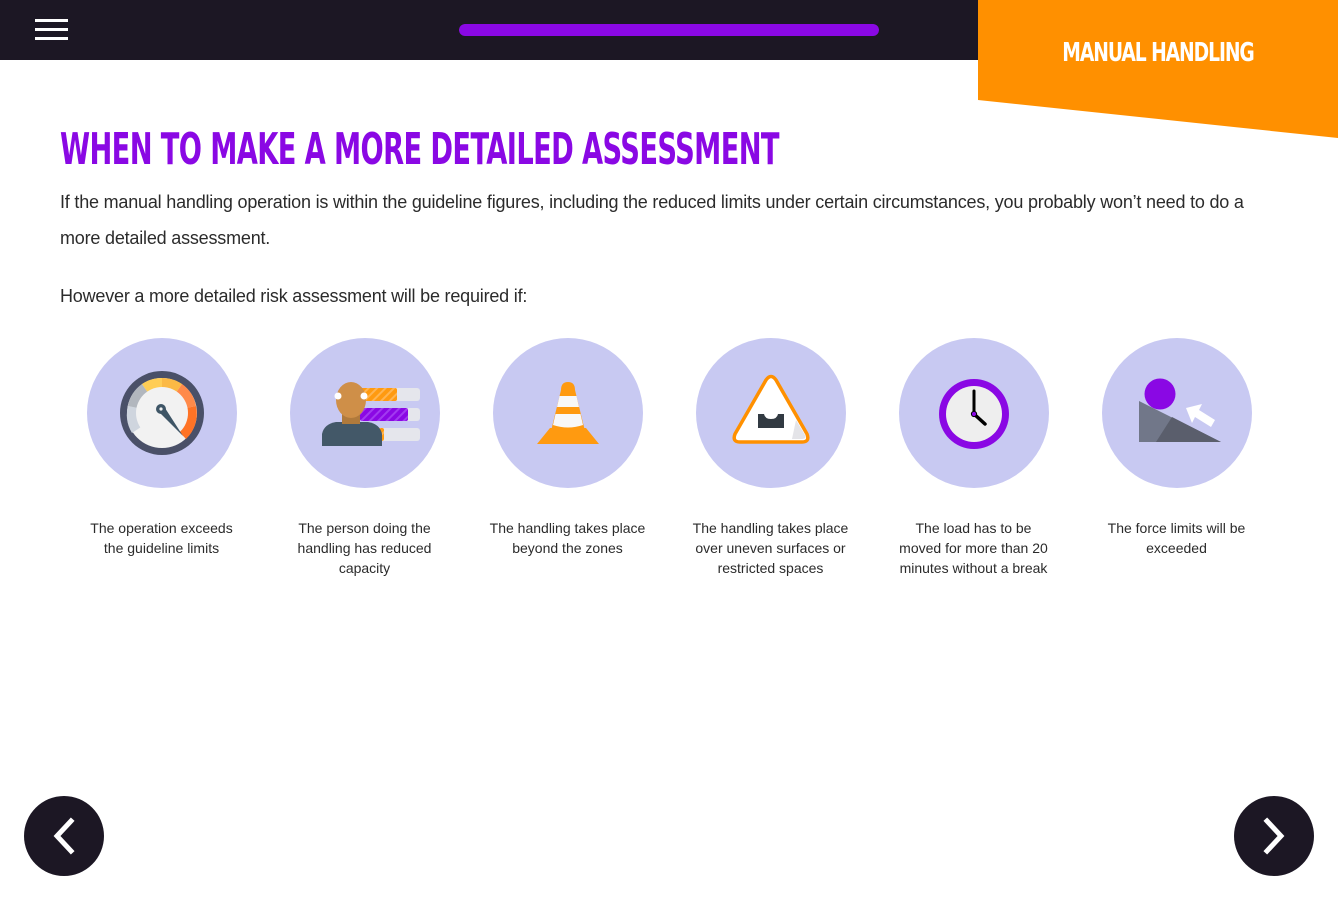  I want to click on criteria-item: The force limits will be exceeded, so click(1176, 448).